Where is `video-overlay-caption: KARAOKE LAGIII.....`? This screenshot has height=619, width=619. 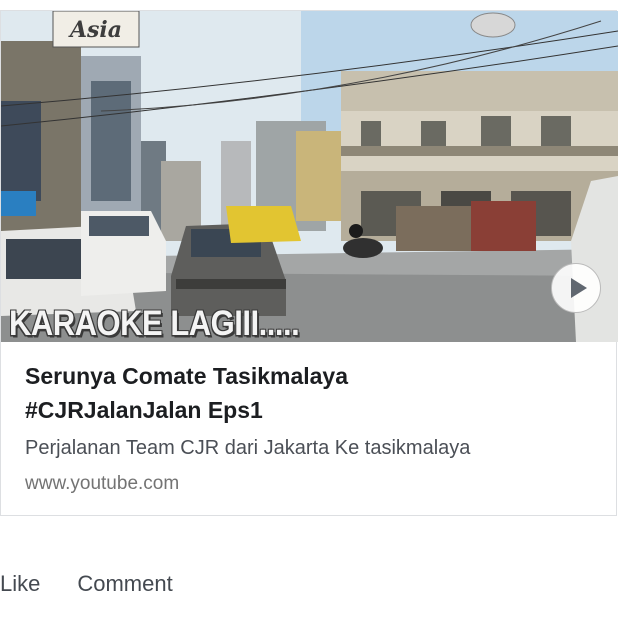
video-overlay-caption: KARAOKE LAGIII..... is located at coordinates (154, 322).